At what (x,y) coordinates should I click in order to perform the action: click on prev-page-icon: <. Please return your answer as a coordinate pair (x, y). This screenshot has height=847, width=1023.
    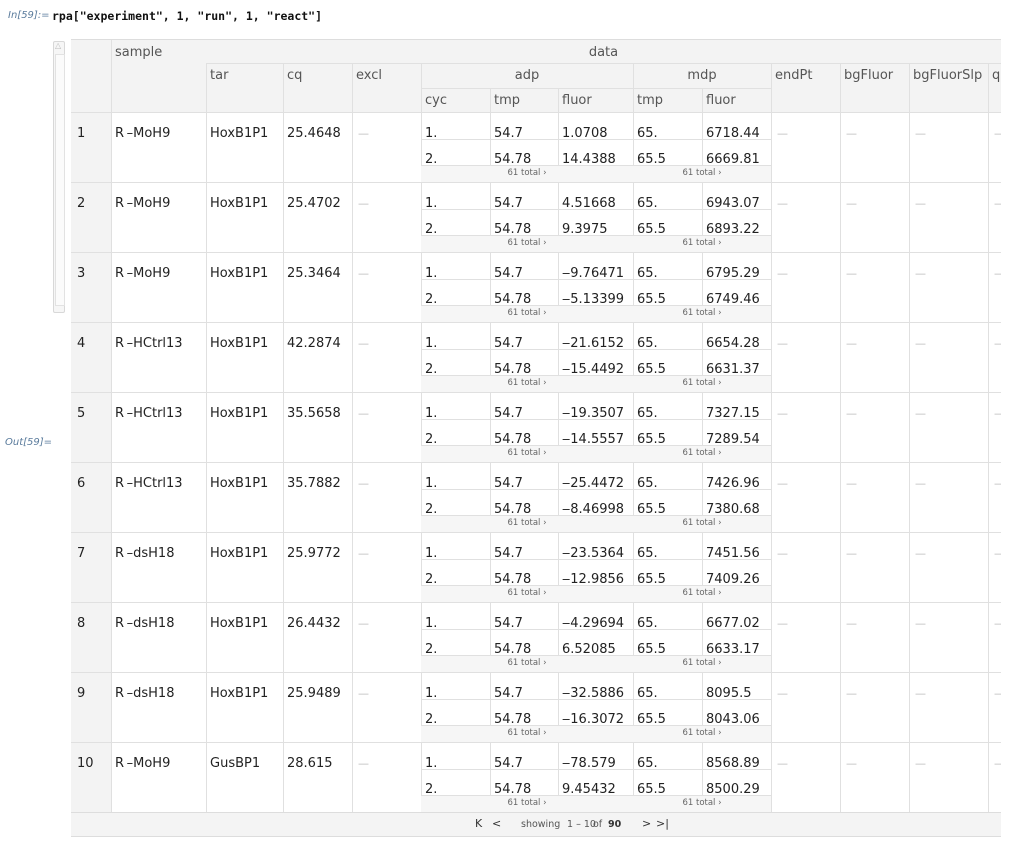
    Looking at the image, I should click on (496, 823).